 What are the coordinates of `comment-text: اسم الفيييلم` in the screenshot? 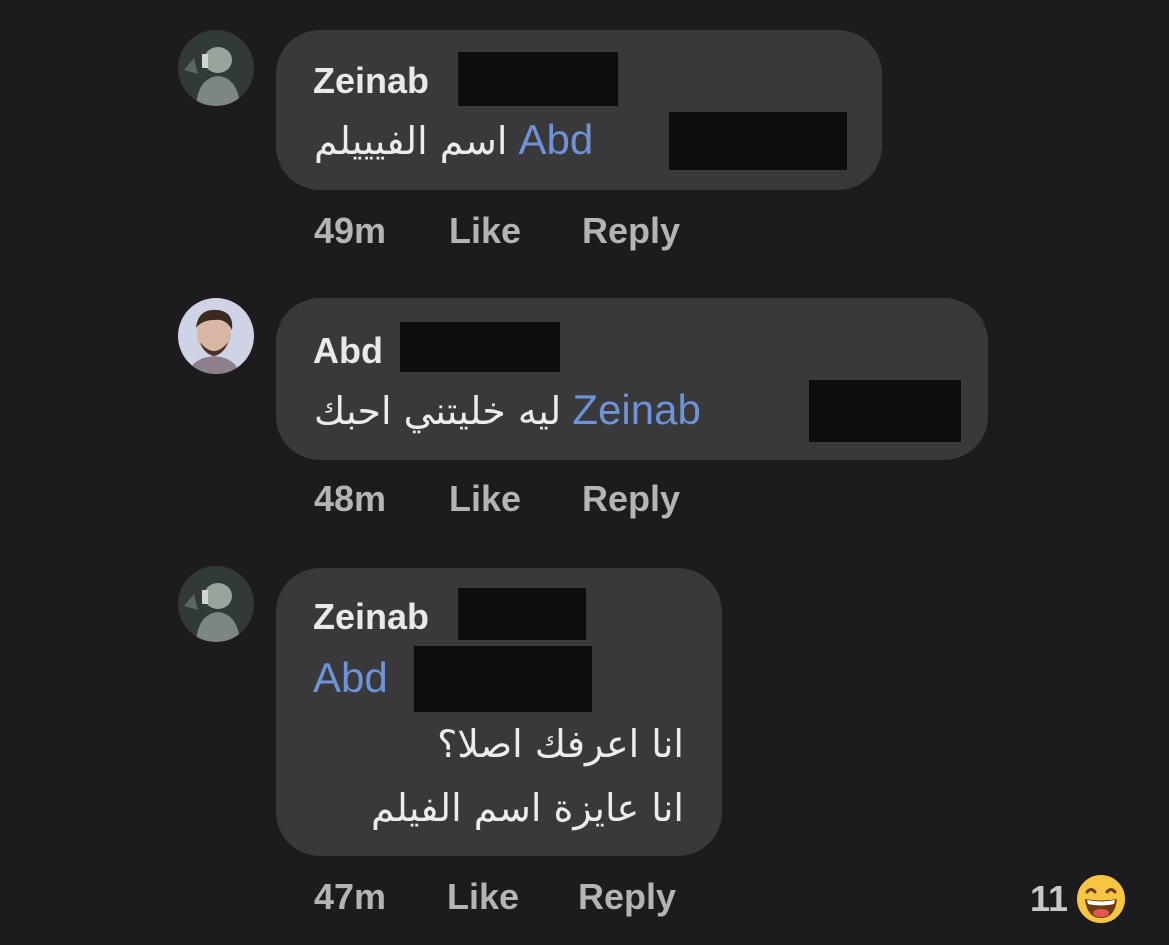 It's located at (411, 141).